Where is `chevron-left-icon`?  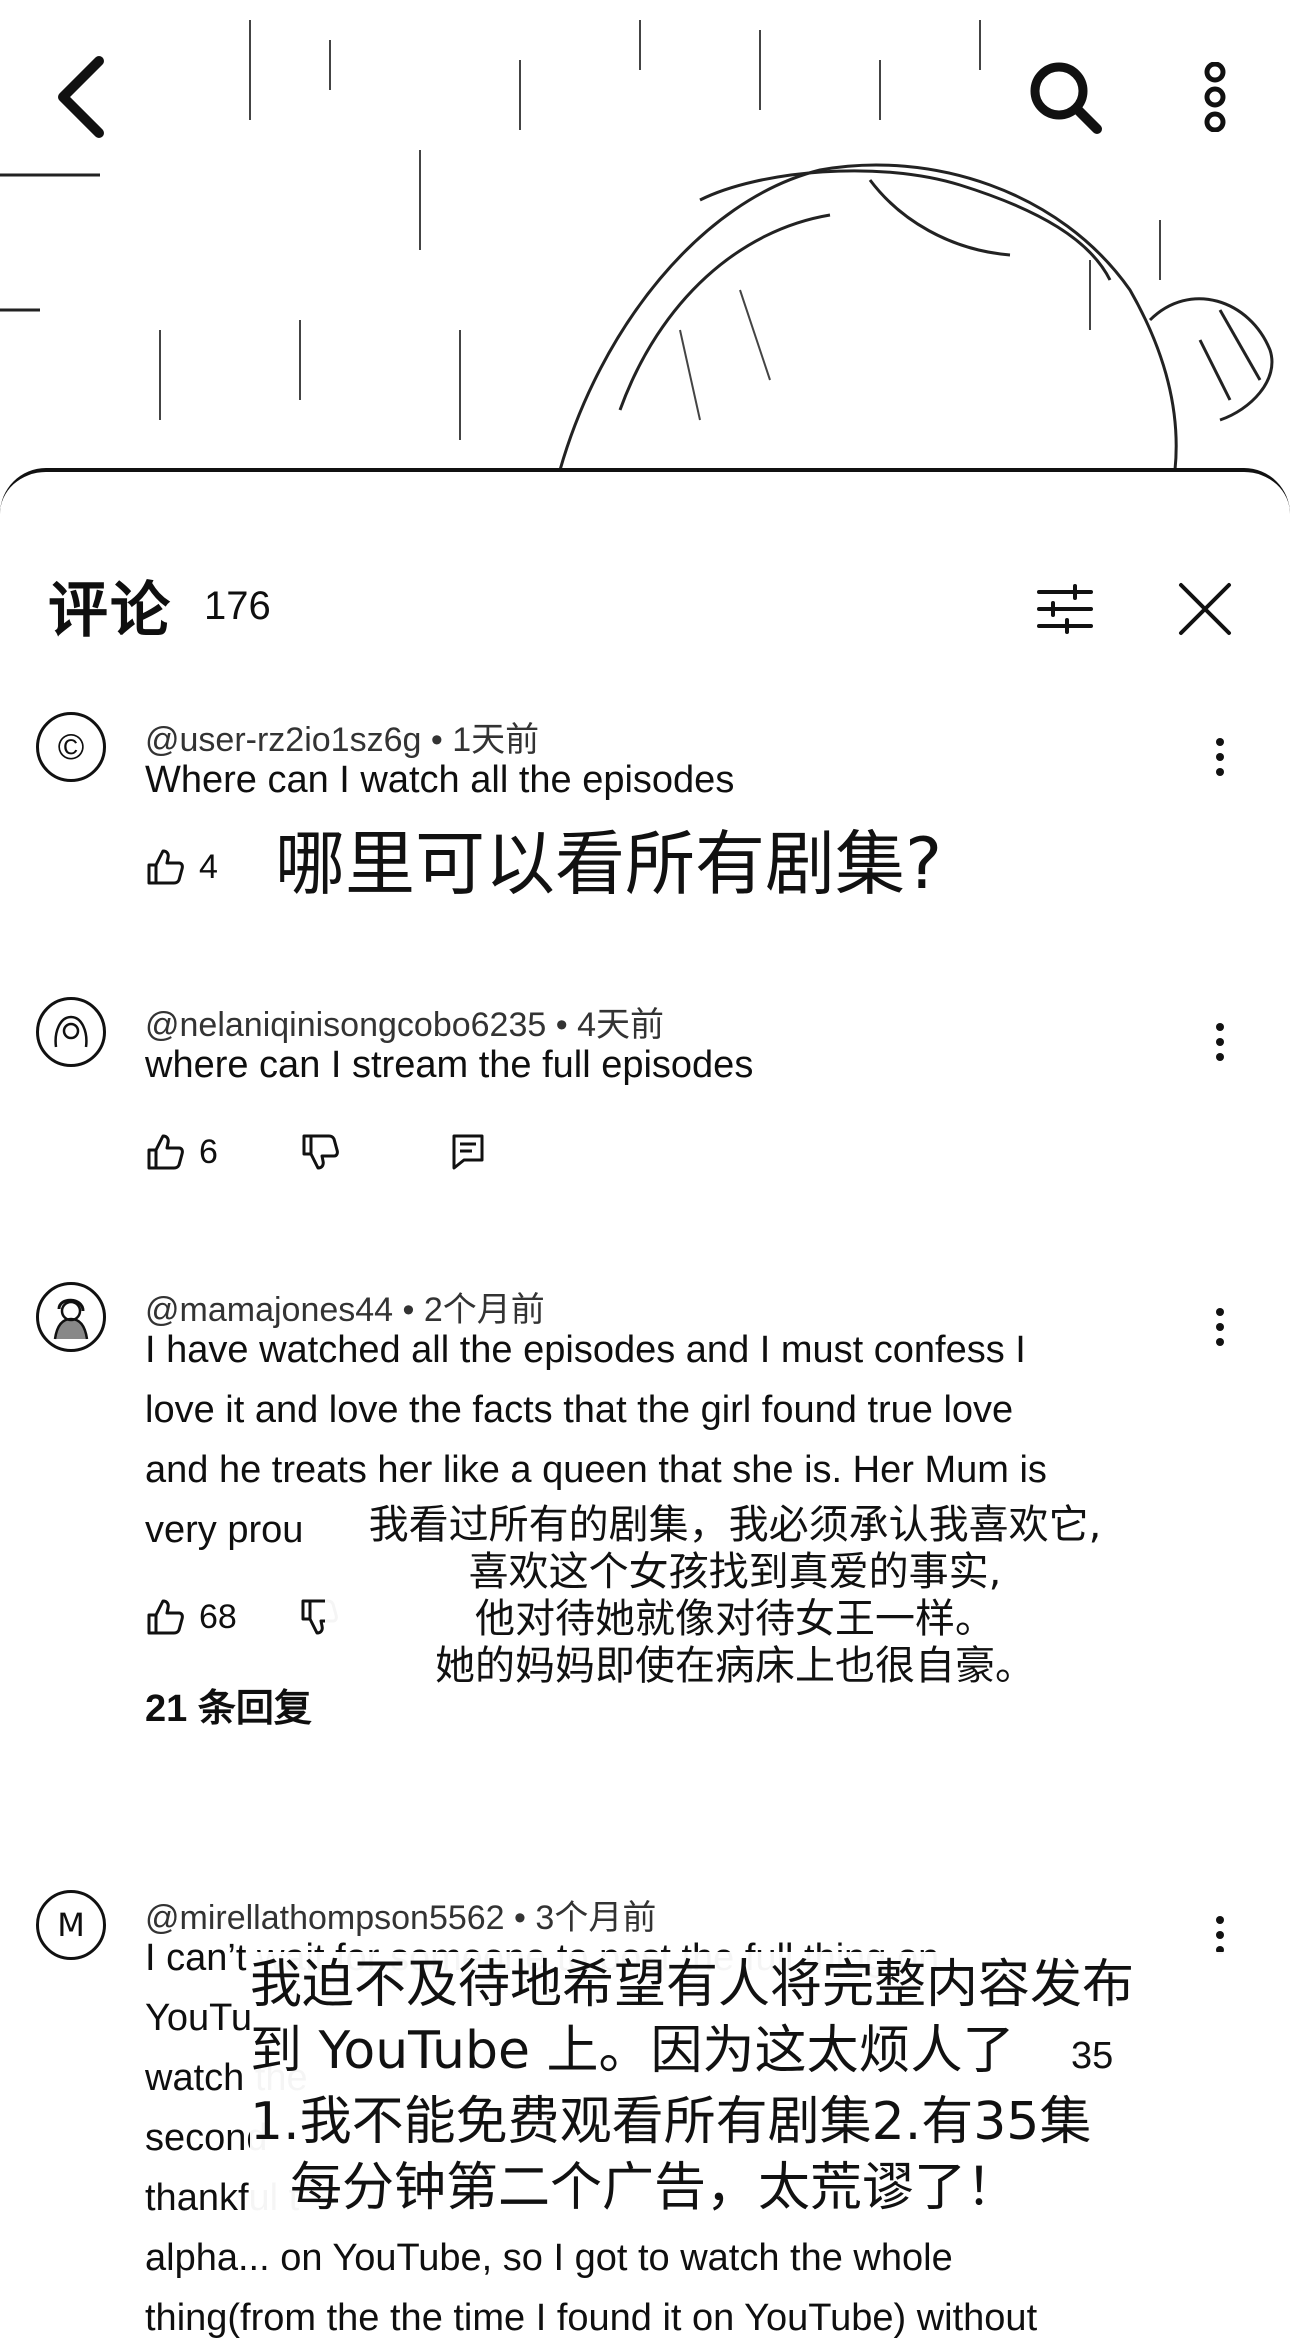 chevron-left-icon is located at coordinates (81, 97).